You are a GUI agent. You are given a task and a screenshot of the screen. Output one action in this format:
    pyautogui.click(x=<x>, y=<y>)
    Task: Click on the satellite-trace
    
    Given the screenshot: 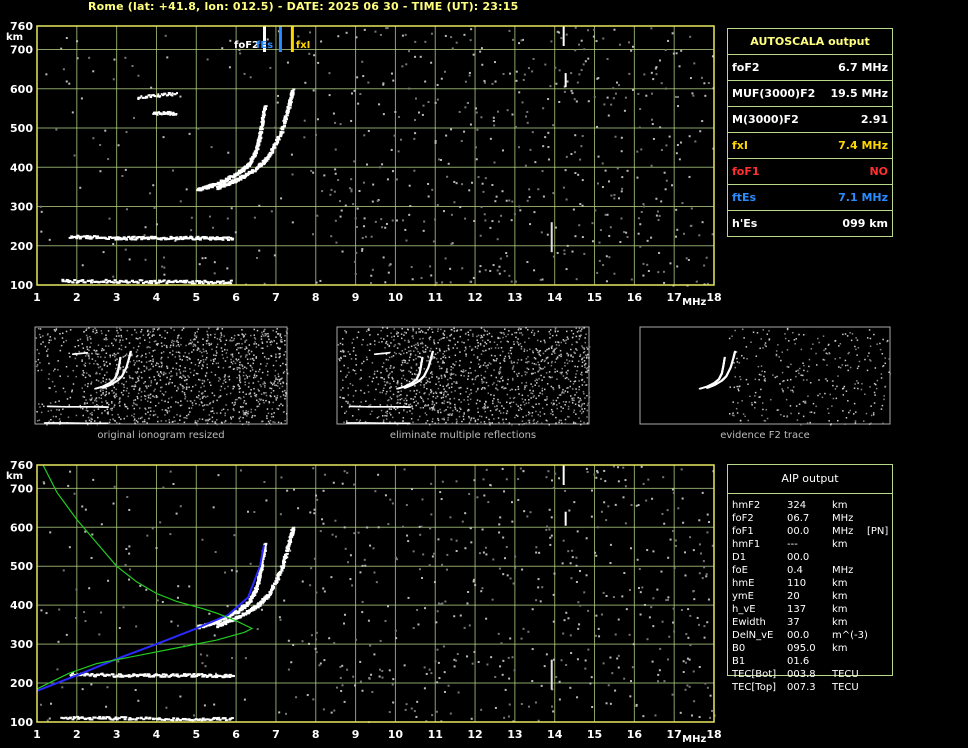 What is the action you would take?
    pyautogui.click(x=142, y=97)
    